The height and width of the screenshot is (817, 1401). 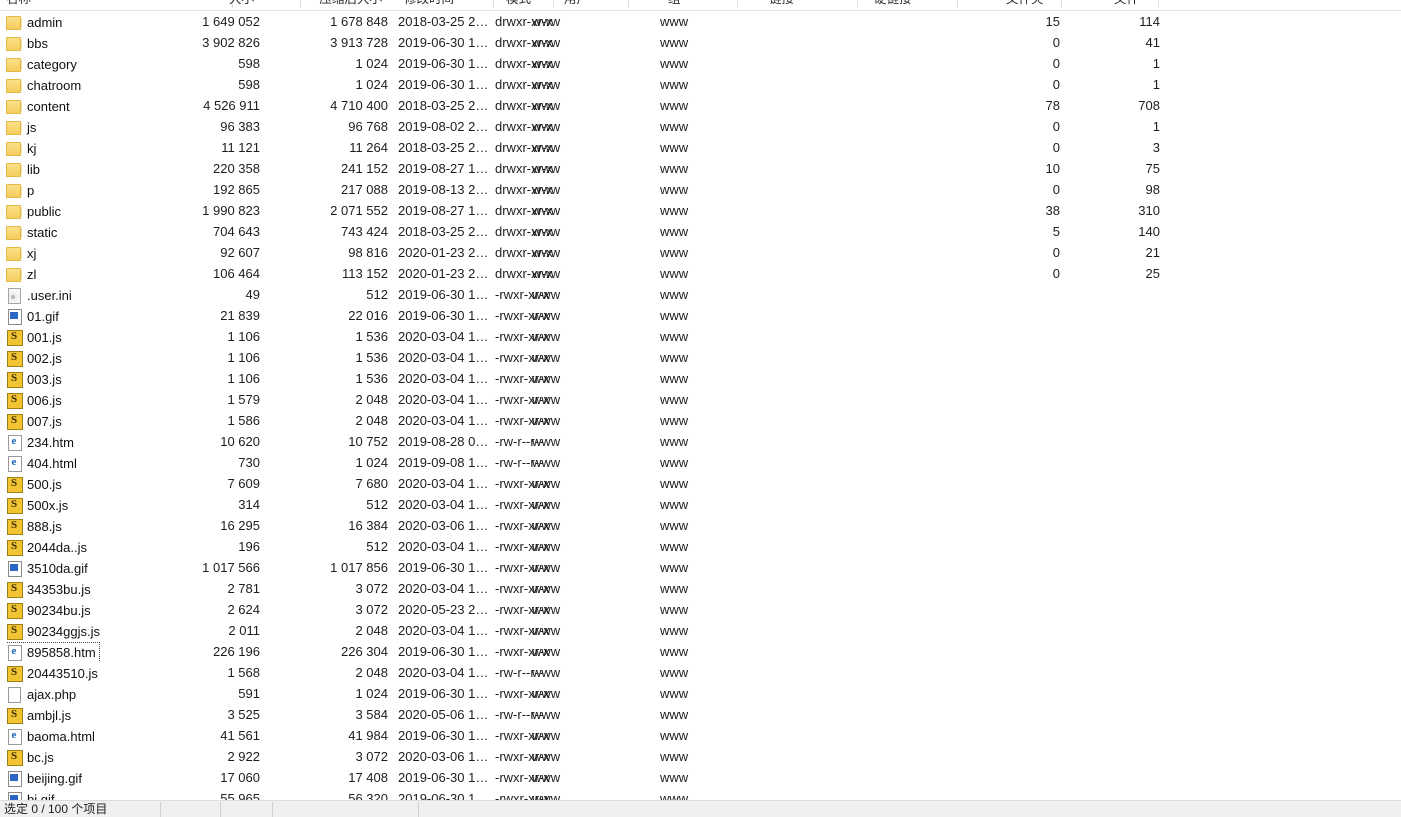 I want to click on file-name-focus-box: chatroom, so click(x=45, y=85).